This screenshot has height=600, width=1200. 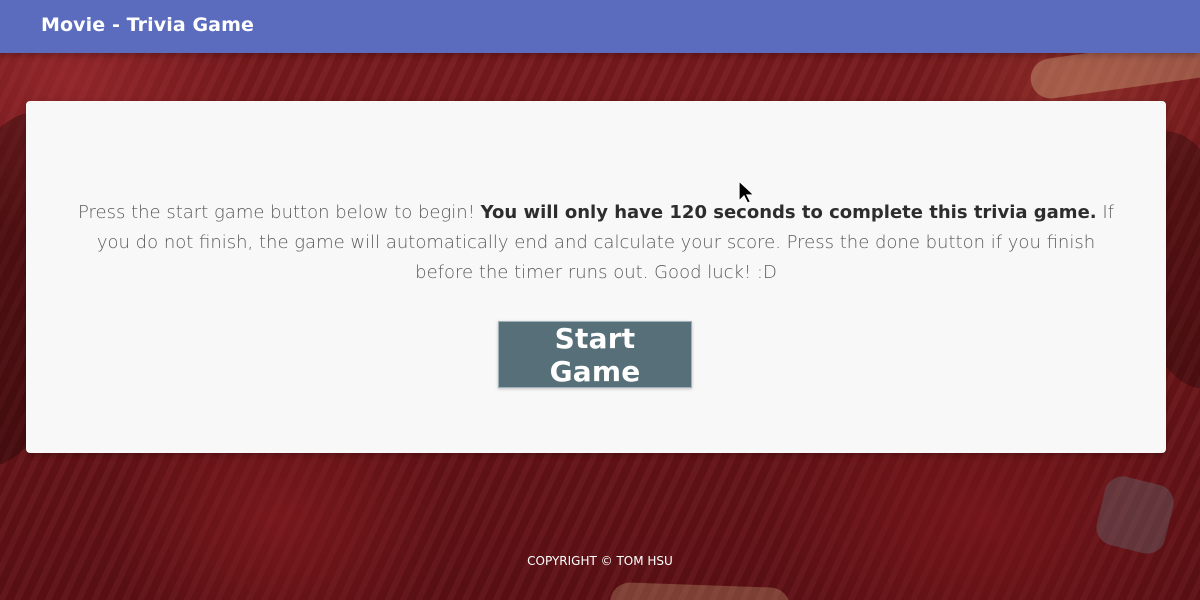 What do you see at coordinates (595, 354) in the screenshot?
I see `start-game-button: Start Game` at bounding box center [595, 354].